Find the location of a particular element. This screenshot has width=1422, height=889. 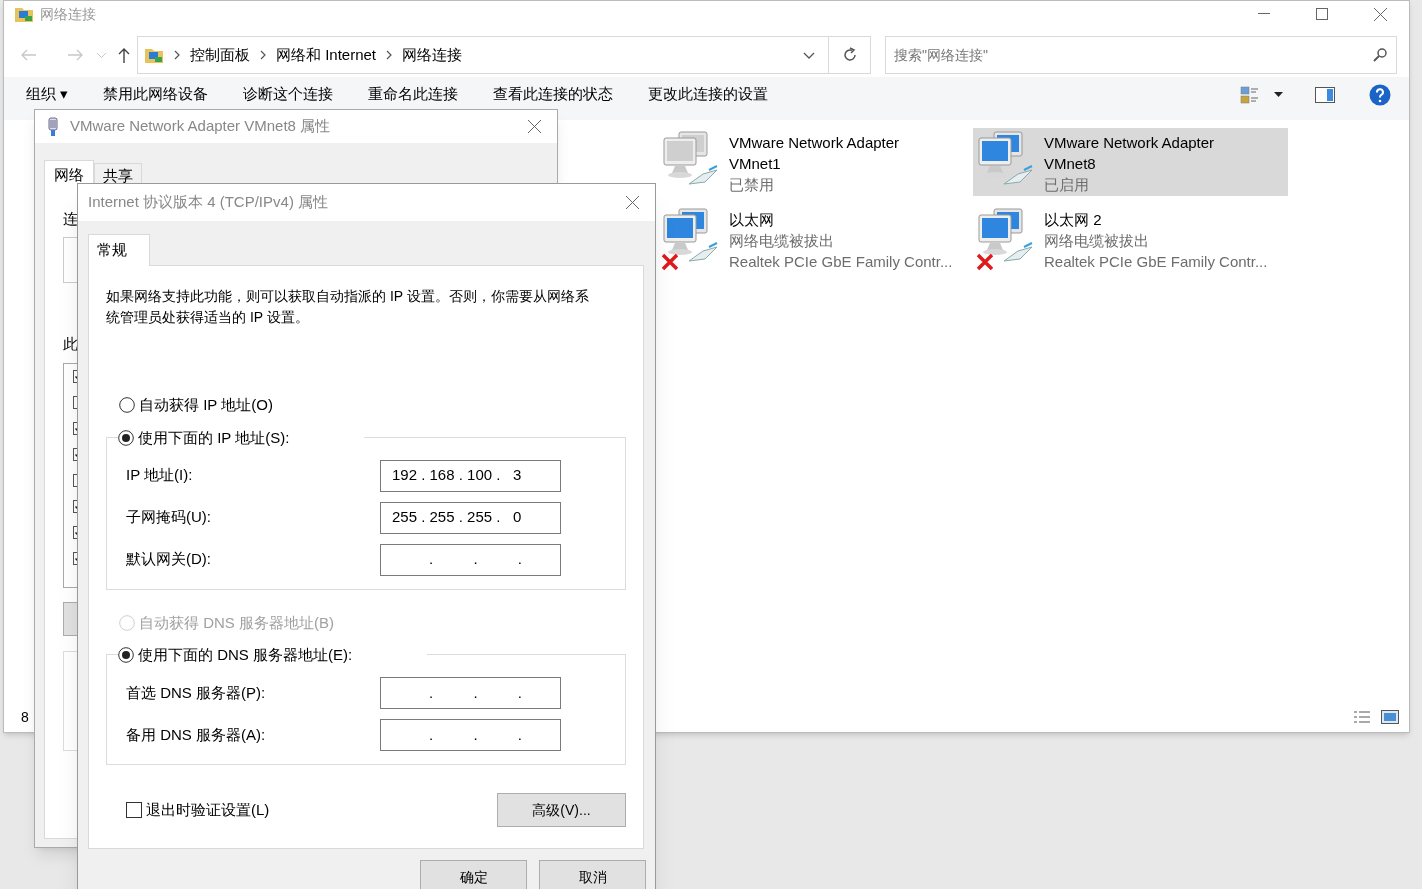

breadcrumb-item: 网络和 Internet is located at coordinates (326, 55).